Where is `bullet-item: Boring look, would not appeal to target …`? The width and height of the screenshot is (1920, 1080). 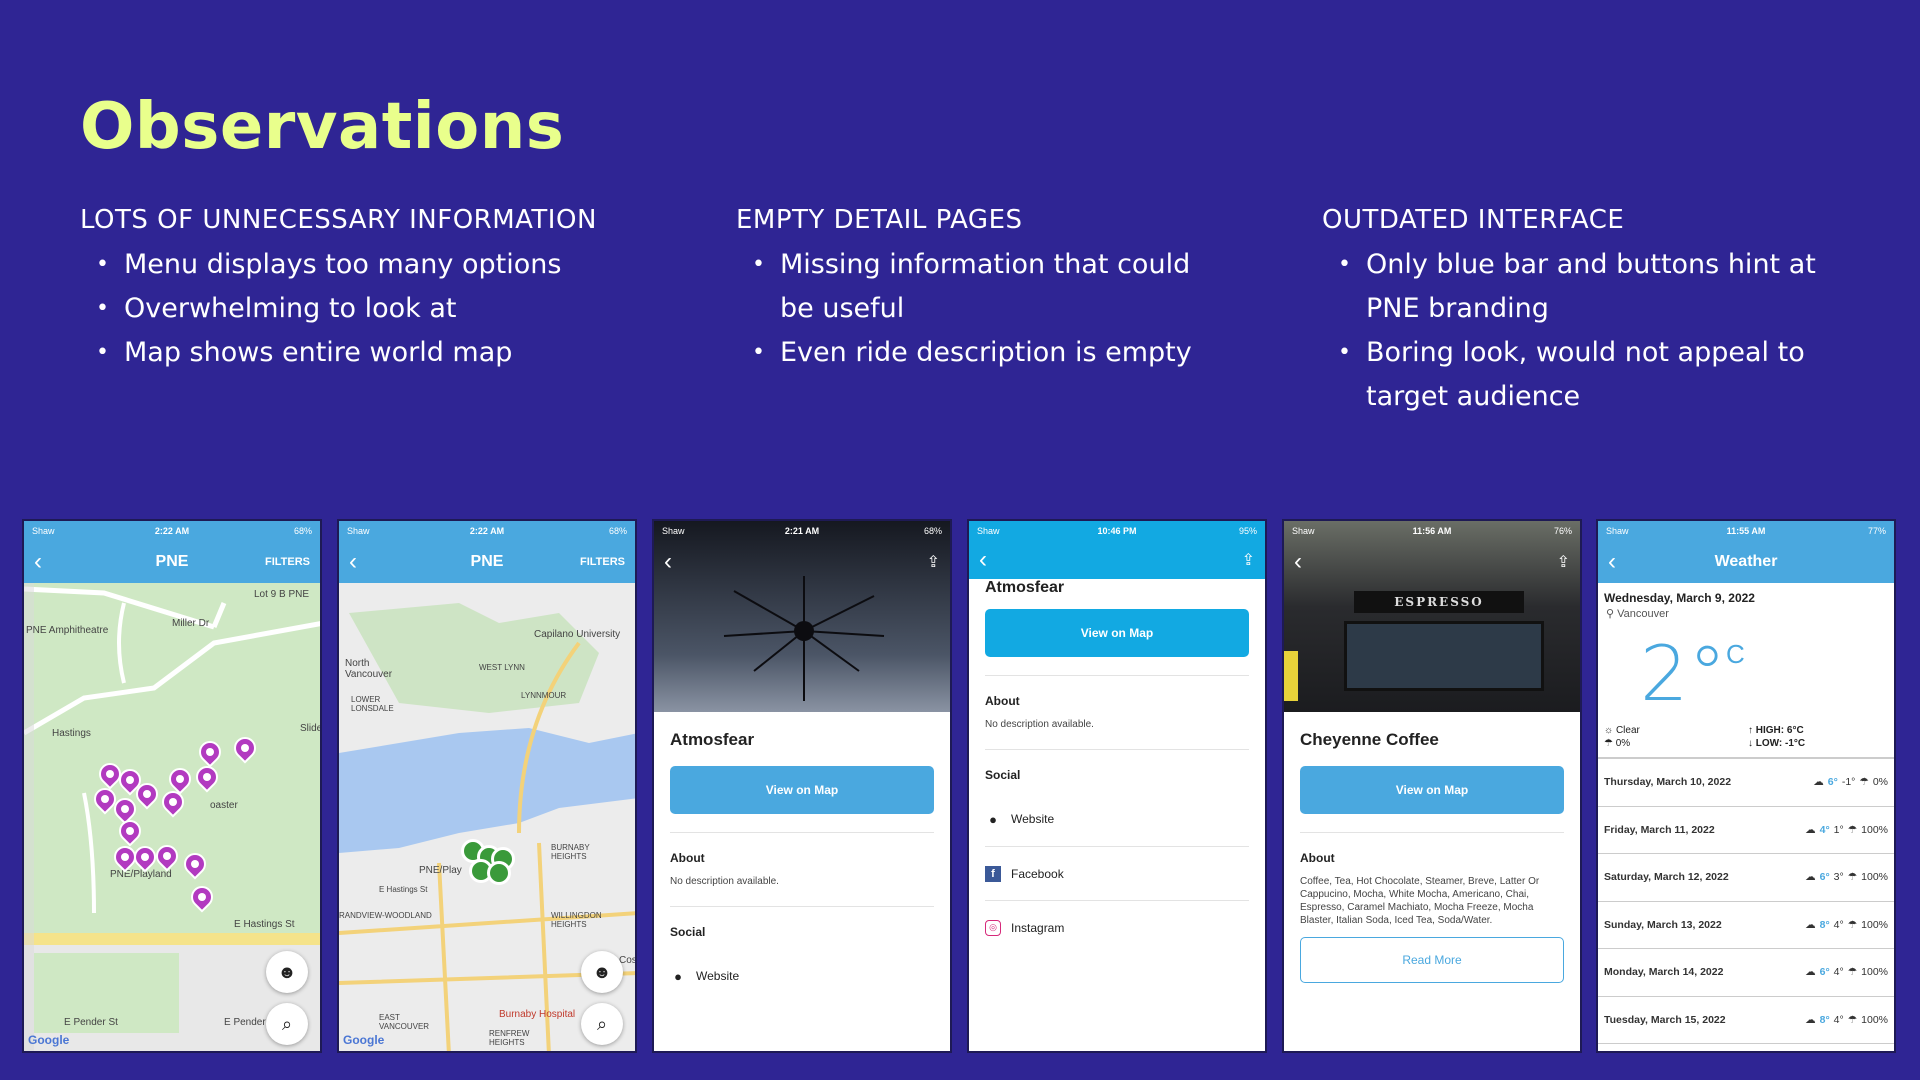
bullet-item: Boring look, would not appeal to target … is located at coordinates (1580, 375).